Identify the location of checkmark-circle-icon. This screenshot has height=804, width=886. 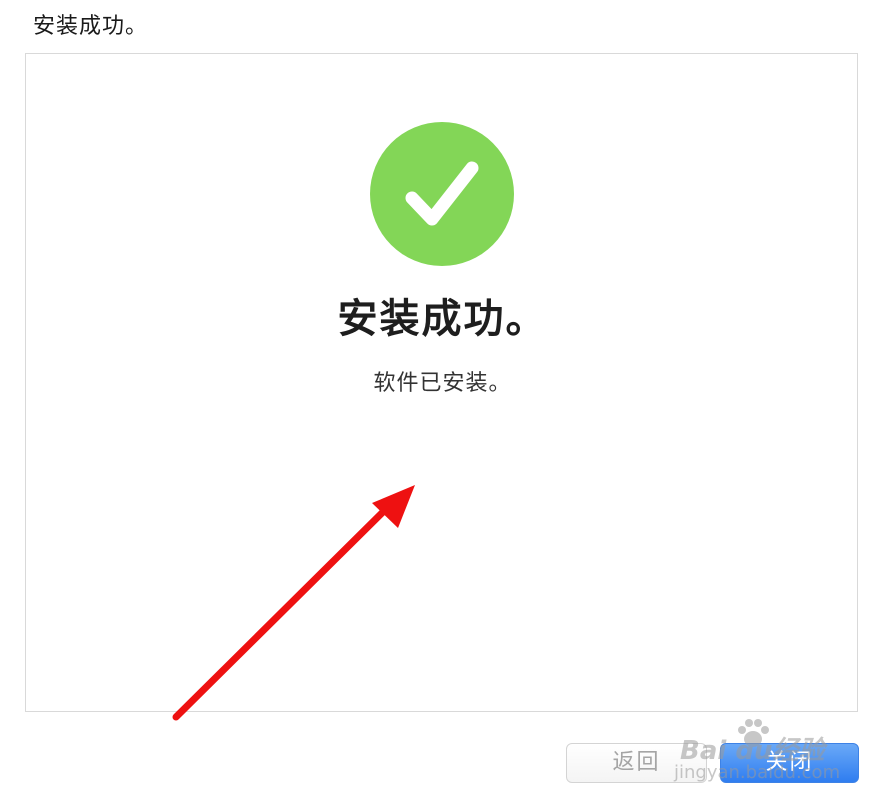
(442, 194).